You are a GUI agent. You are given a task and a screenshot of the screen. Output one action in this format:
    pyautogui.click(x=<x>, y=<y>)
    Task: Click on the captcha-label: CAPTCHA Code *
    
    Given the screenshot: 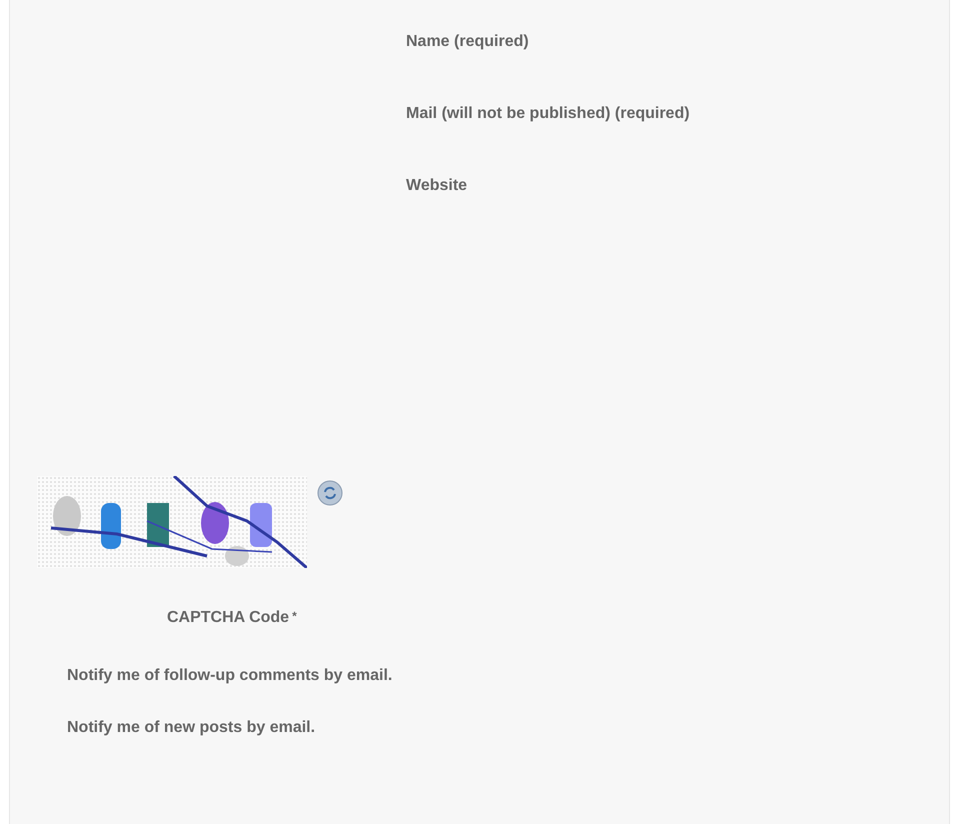 What is the action you would take?
    pyautogui.click(x=232, y=617)
    